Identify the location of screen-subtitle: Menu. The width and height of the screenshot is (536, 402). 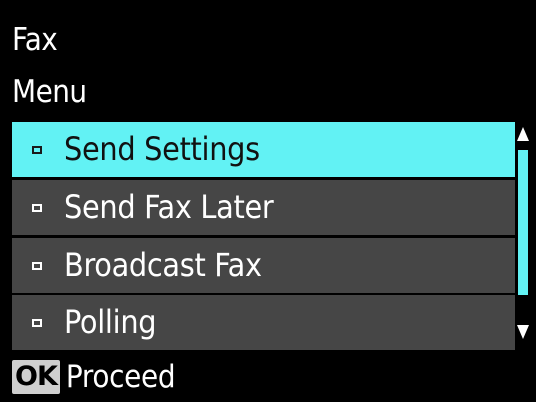
(49, 92).